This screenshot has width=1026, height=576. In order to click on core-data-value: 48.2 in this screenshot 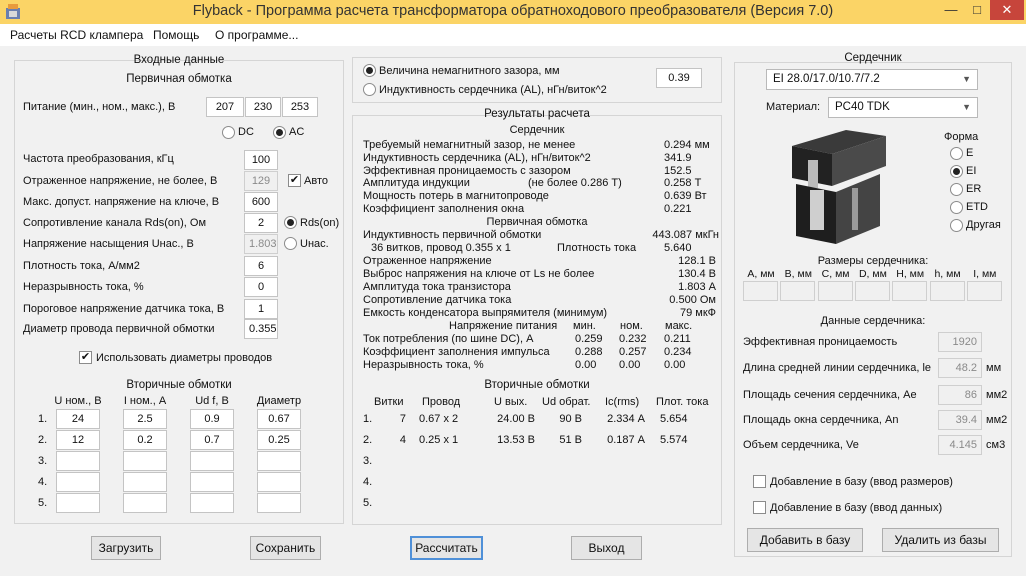, I will do `click(960, 368)`.